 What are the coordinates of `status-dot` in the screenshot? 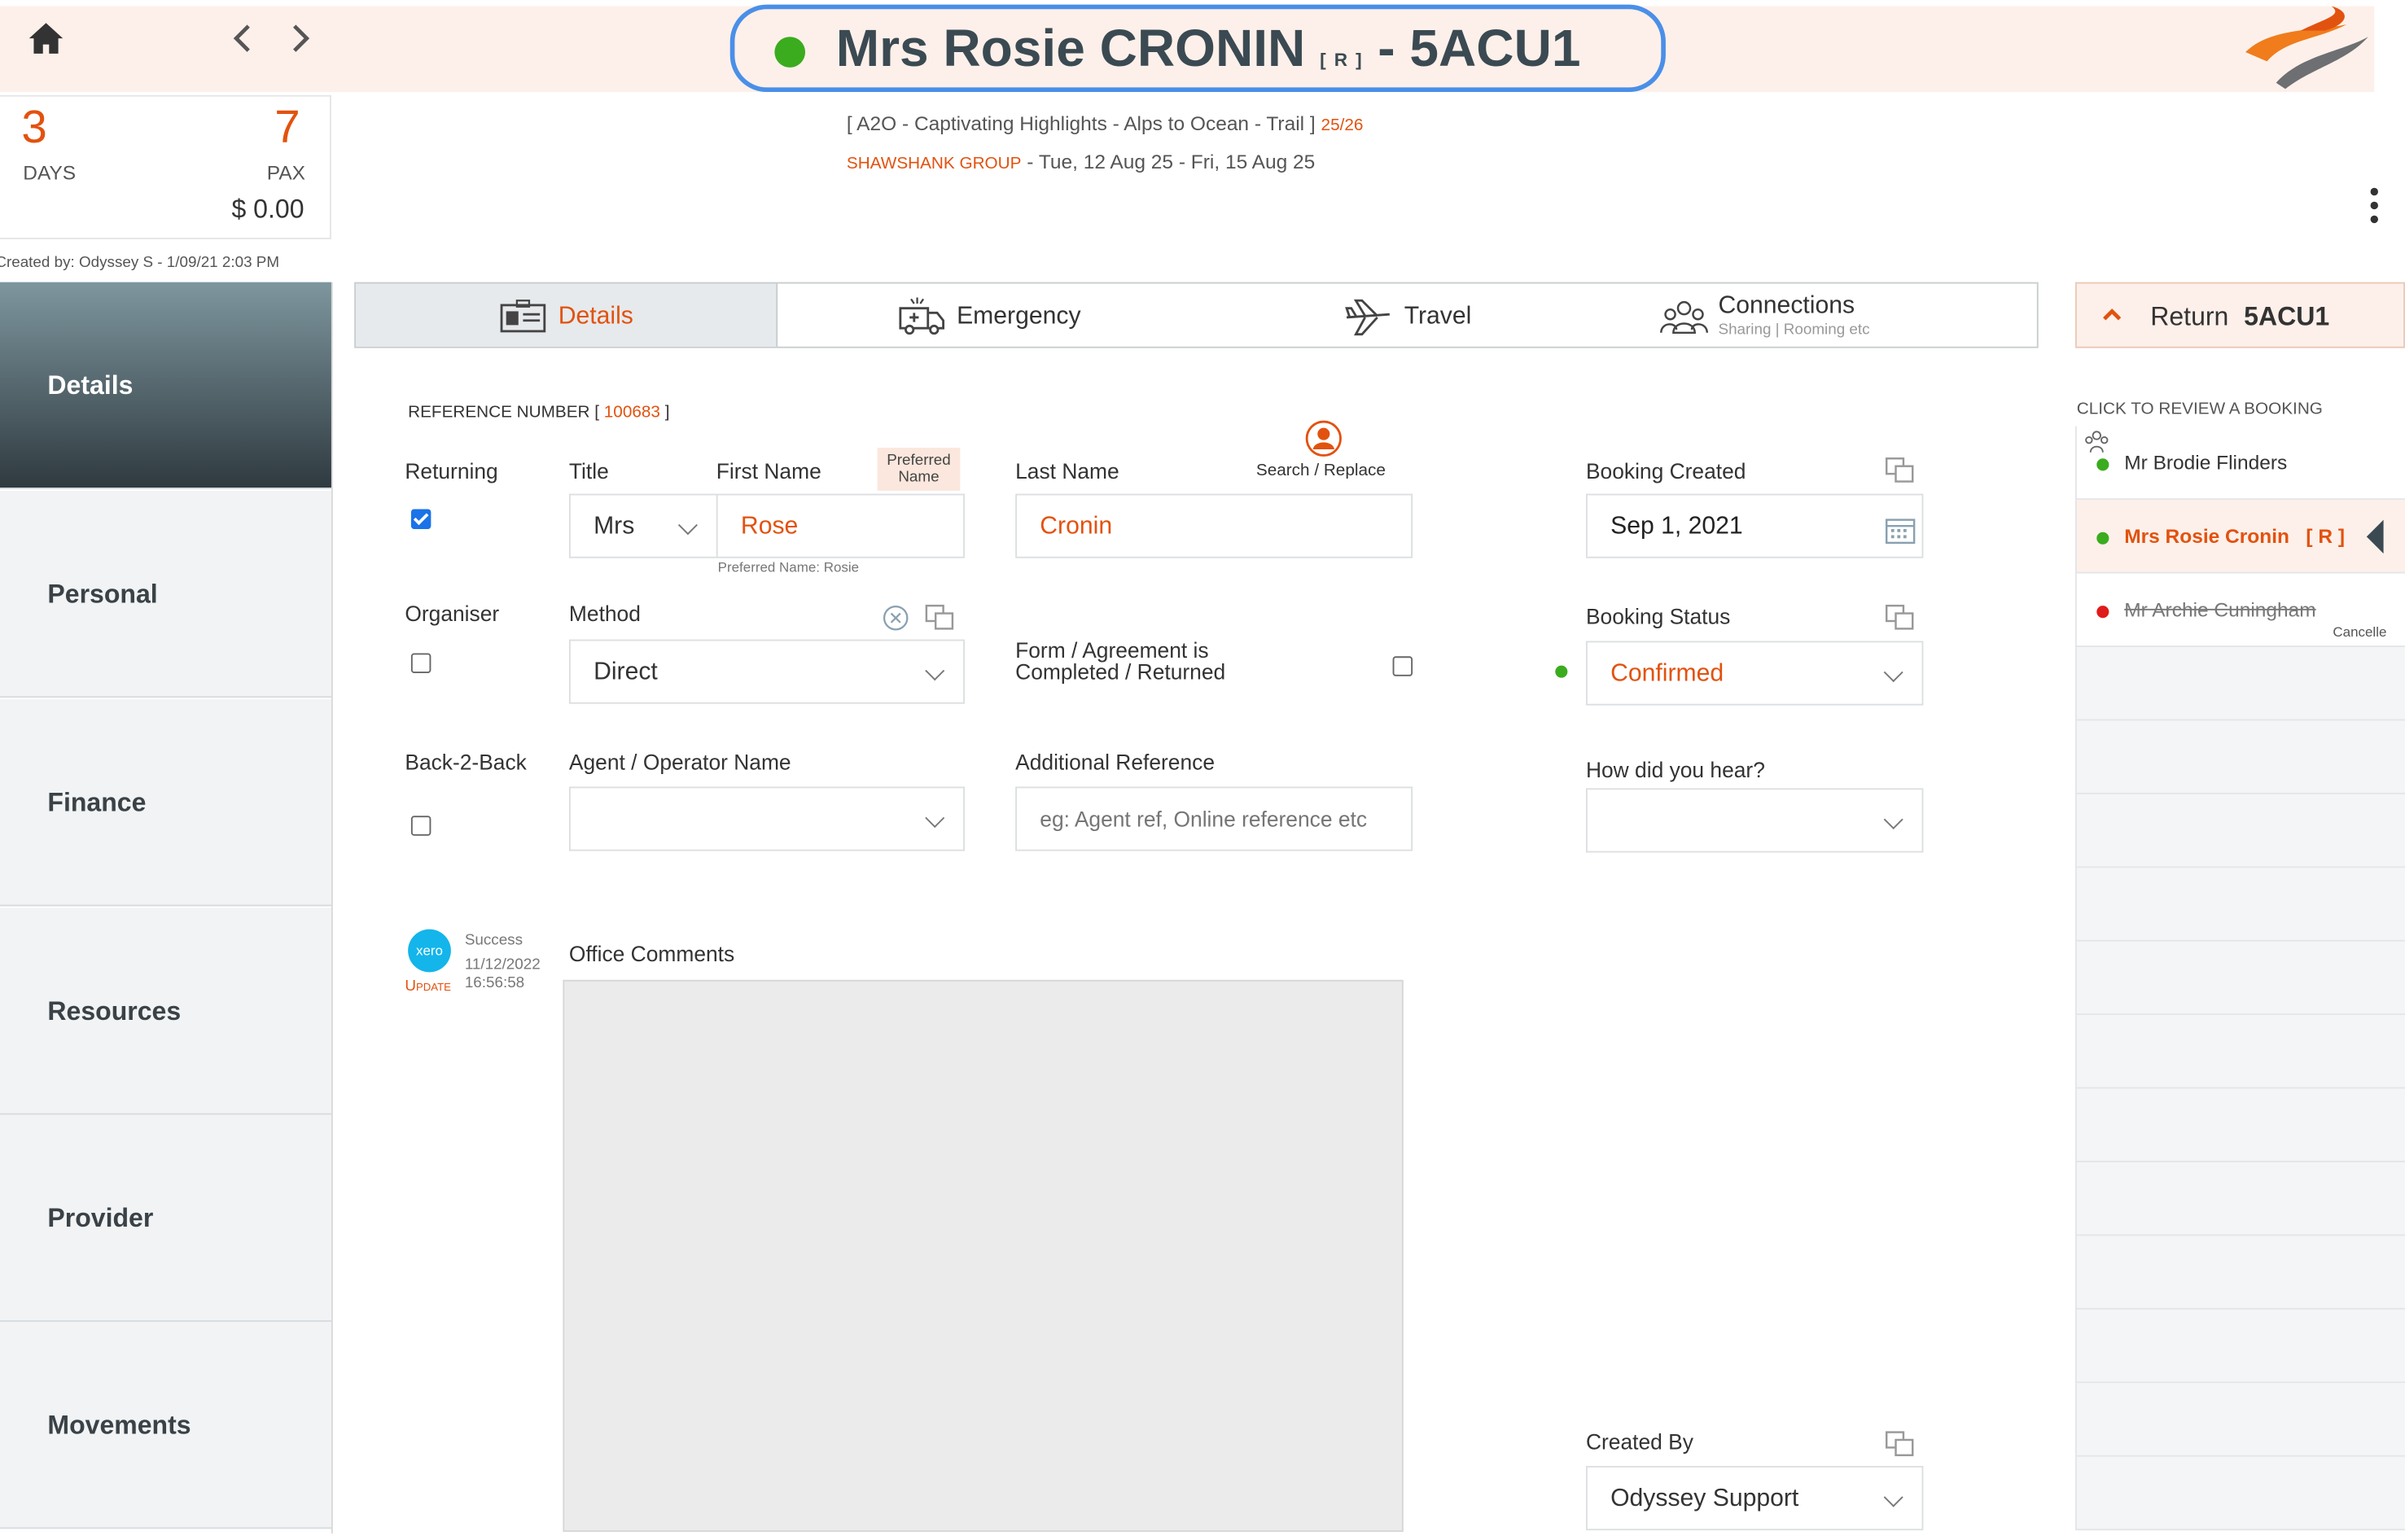 It's located at (790, 52).